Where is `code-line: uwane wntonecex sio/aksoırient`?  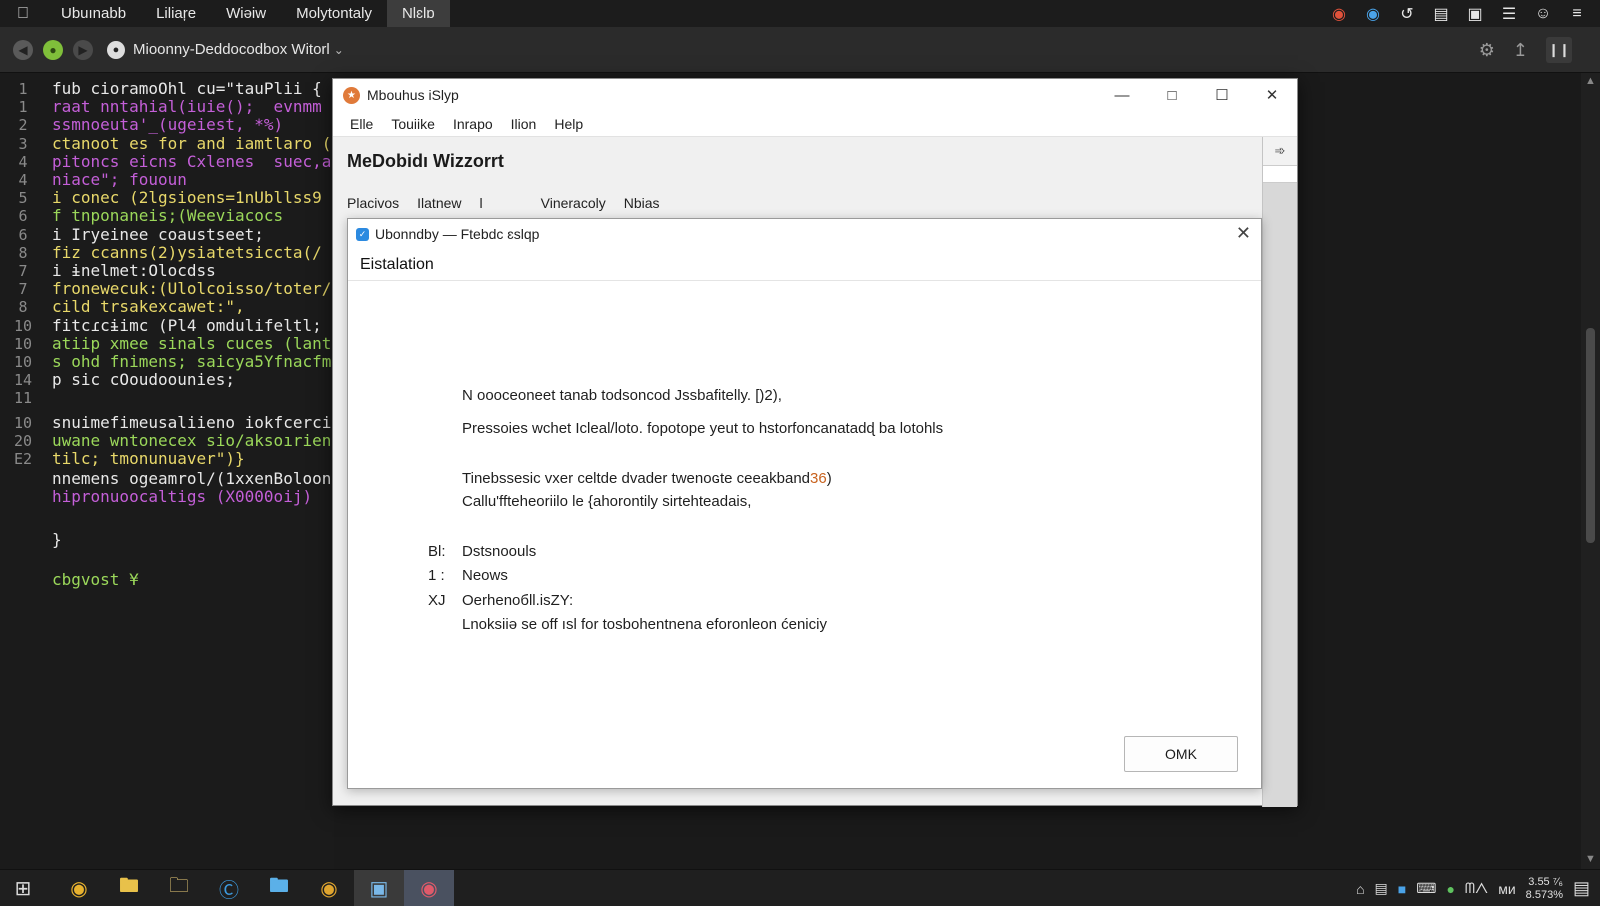 code-line: uwane wntonecex sio/aksoırient is located at coordinates (193, 440).